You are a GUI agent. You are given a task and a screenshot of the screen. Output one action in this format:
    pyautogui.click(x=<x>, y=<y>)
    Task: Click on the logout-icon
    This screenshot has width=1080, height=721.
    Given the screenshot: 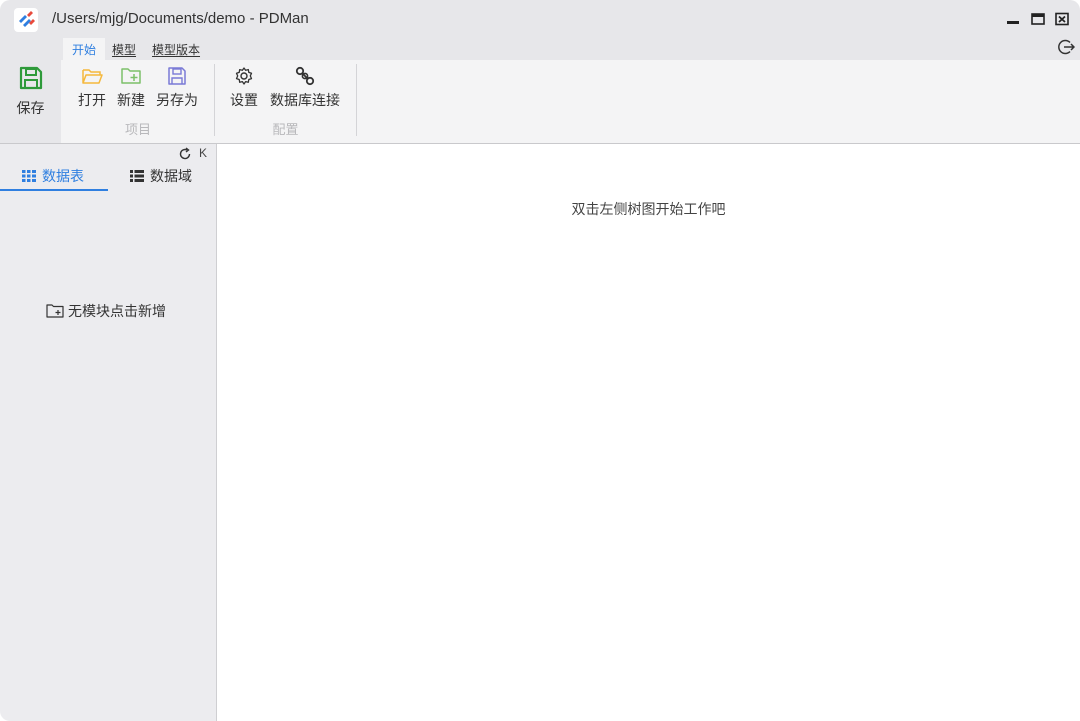 What is the action you would take?
    pyautogui.click(x=1066, y=47)
    